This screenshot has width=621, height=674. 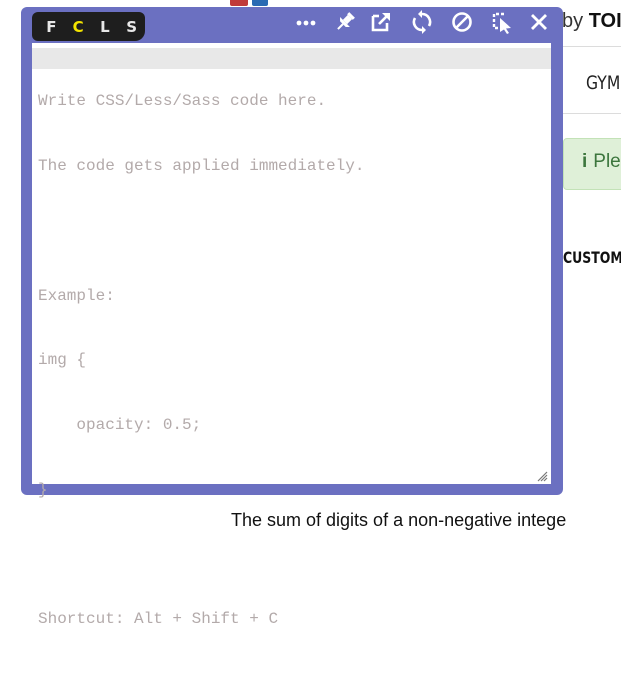 What do you see at coordinates (607, 161) in the screenshot?
I see `alert-text: Ple` at bounding box center [607, 161].